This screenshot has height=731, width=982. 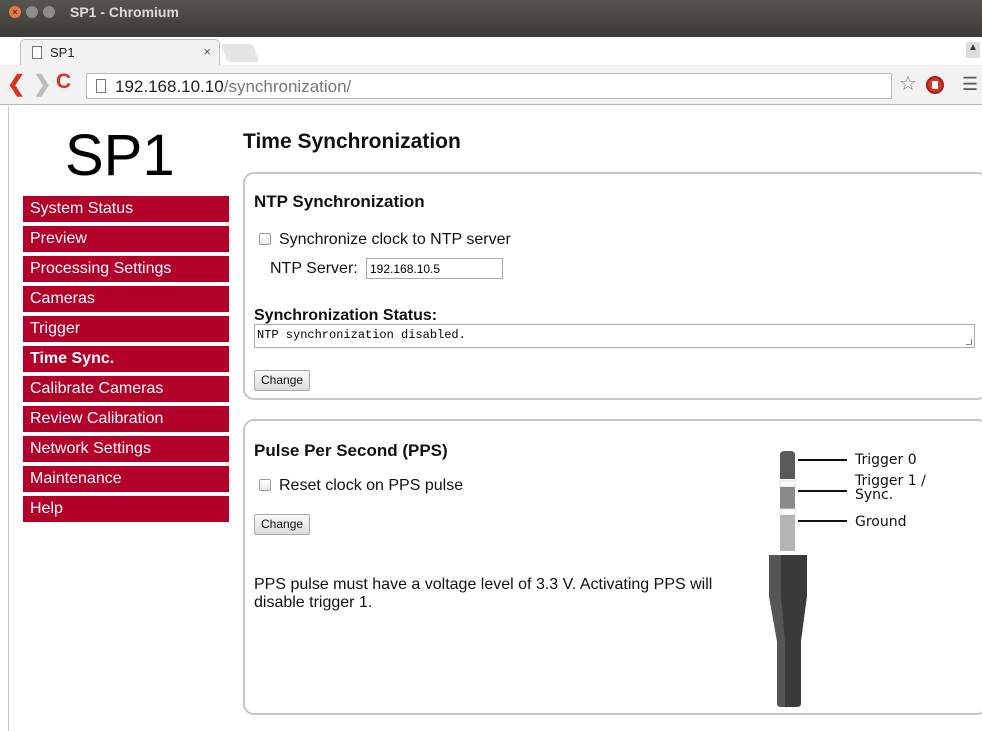 I want to click on audio-jack-diagram: Trigger 0 Trigger 1 / Sync. Ground, so click(x=865, y=576).